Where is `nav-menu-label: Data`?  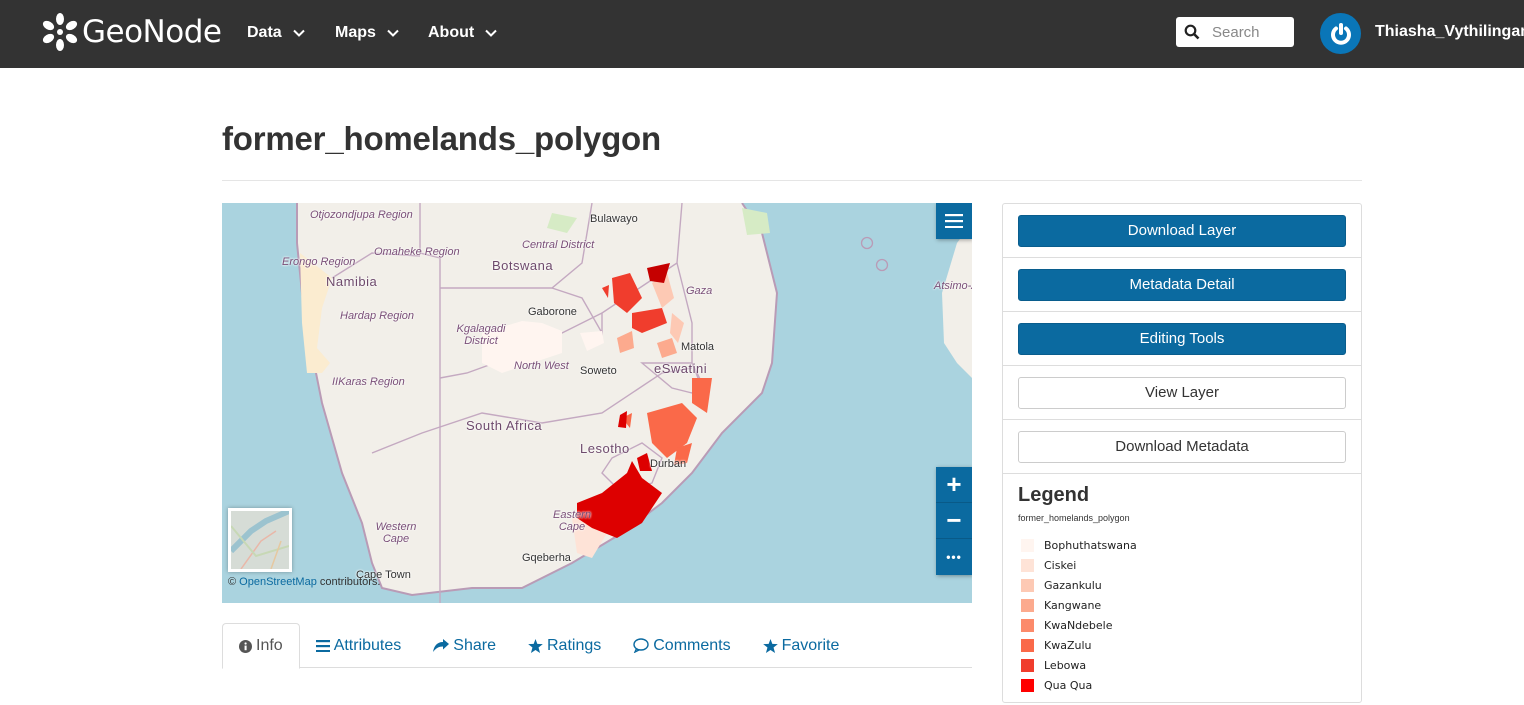
nav-menu-label: Data is located at coordinates (264, 32).